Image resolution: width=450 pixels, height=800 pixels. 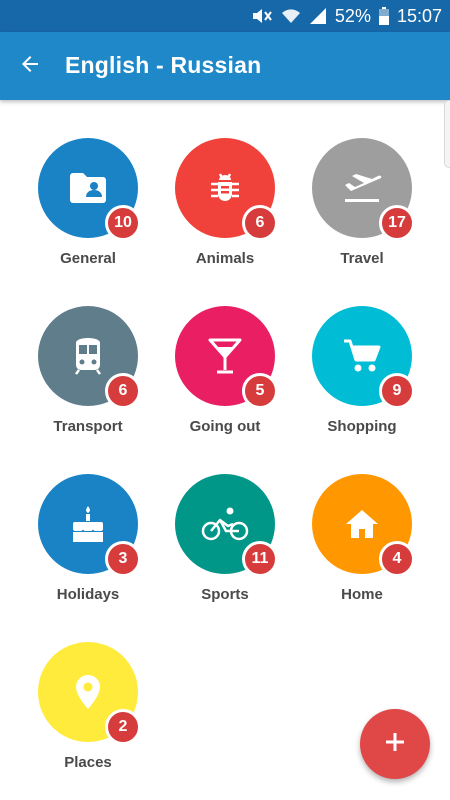 What do you see at coordinates (88, 376) in the screenshot?
I see `category-transport: 6 Transport` at bounding box center [88, 376].